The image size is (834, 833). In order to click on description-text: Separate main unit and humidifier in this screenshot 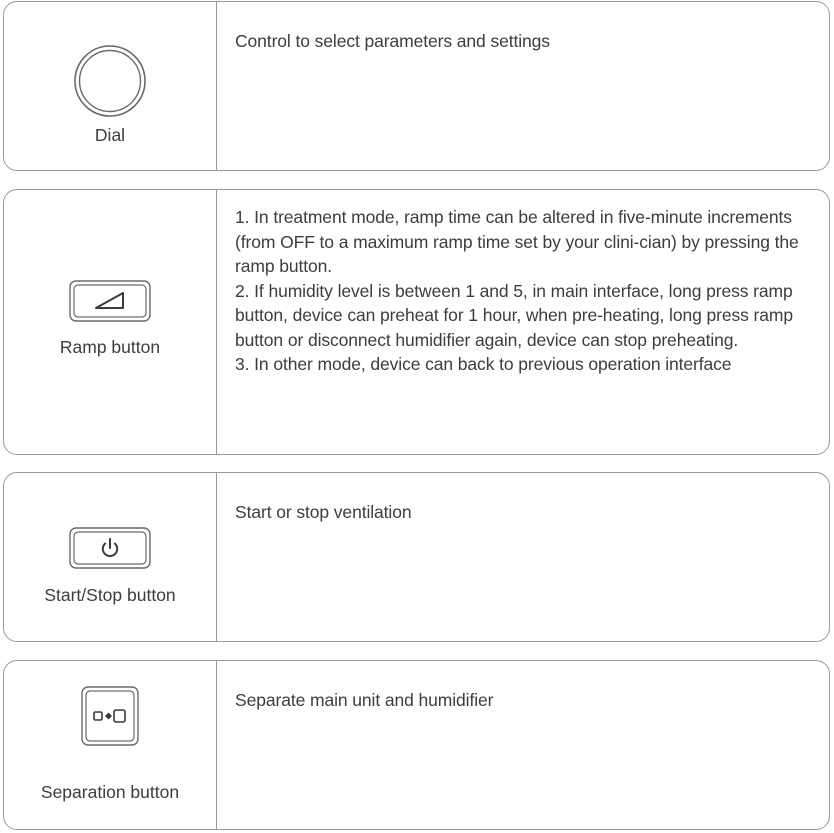, I will do `click(364, 700)`.